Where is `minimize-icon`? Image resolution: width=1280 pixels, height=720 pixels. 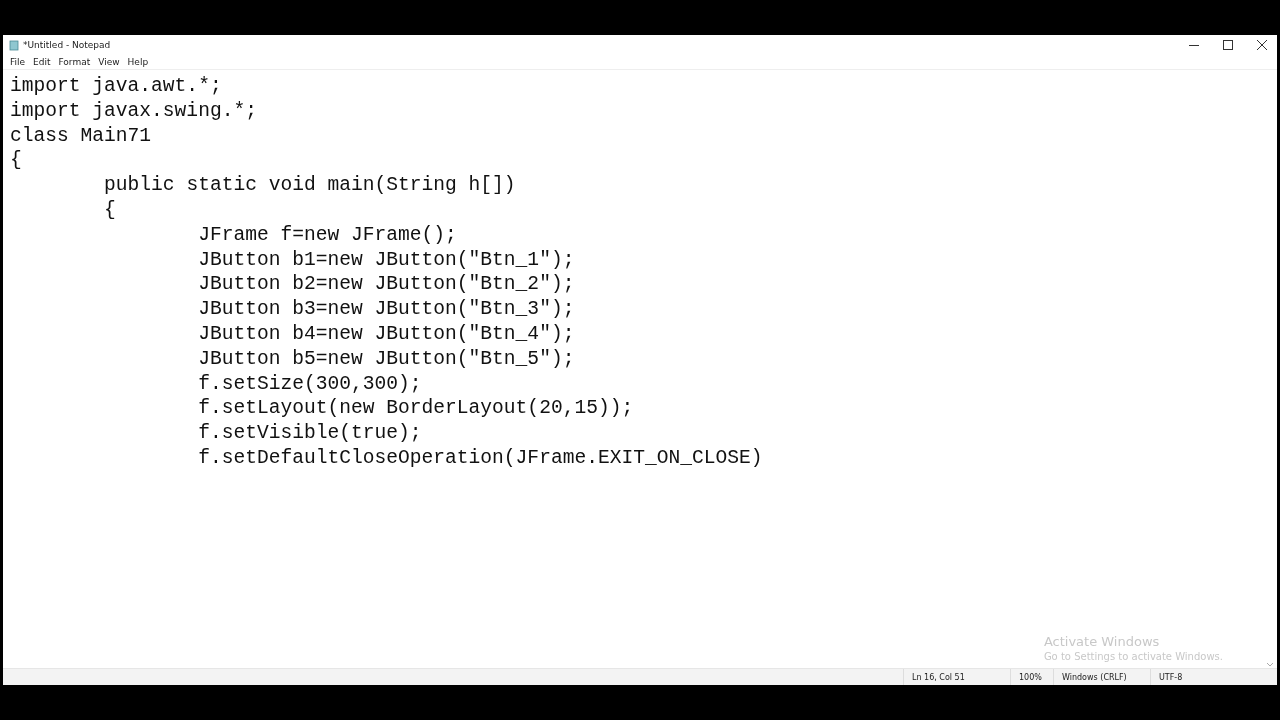 minimize-icon is located at coordinates (1194, 45).